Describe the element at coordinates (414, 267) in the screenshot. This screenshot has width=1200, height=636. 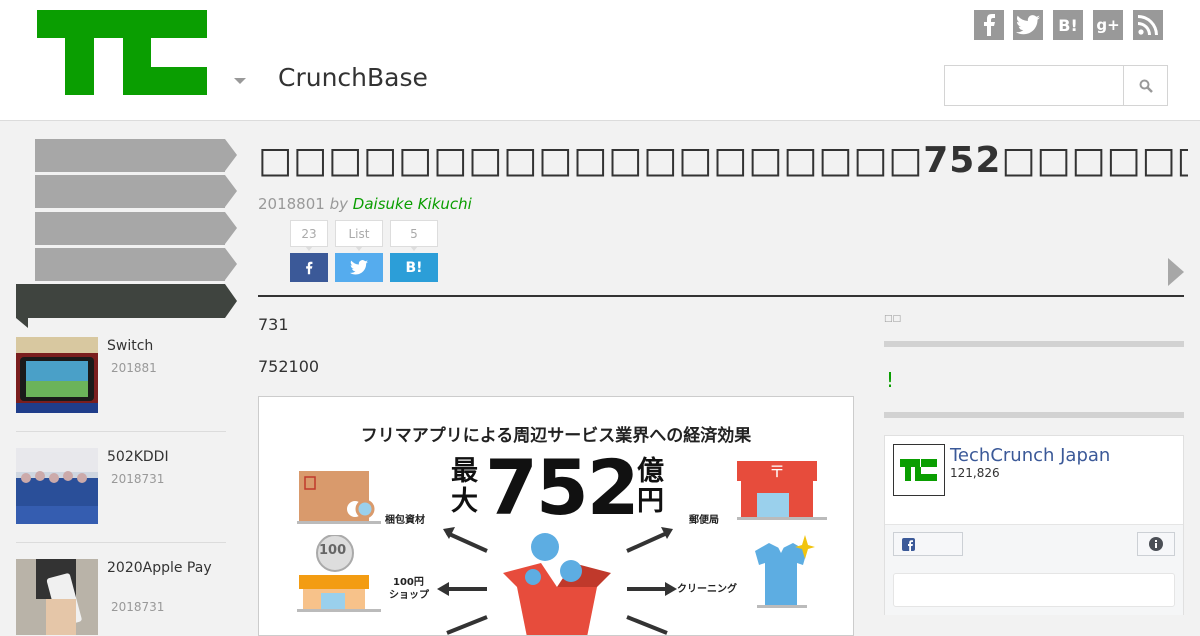
I see `hatena-share-button: B!` at that location.